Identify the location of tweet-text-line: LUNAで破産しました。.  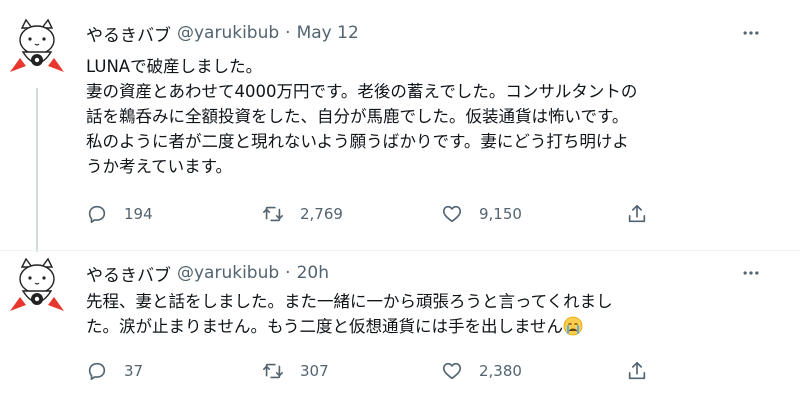
(174, 66).